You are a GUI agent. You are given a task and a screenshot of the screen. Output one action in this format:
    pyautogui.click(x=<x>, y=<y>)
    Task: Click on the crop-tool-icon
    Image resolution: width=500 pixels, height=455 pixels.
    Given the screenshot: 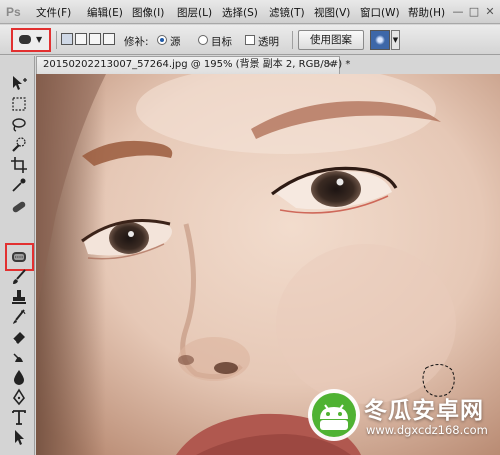 What is the action you would take?
    pyautogui.click(x=19, y=165)
    